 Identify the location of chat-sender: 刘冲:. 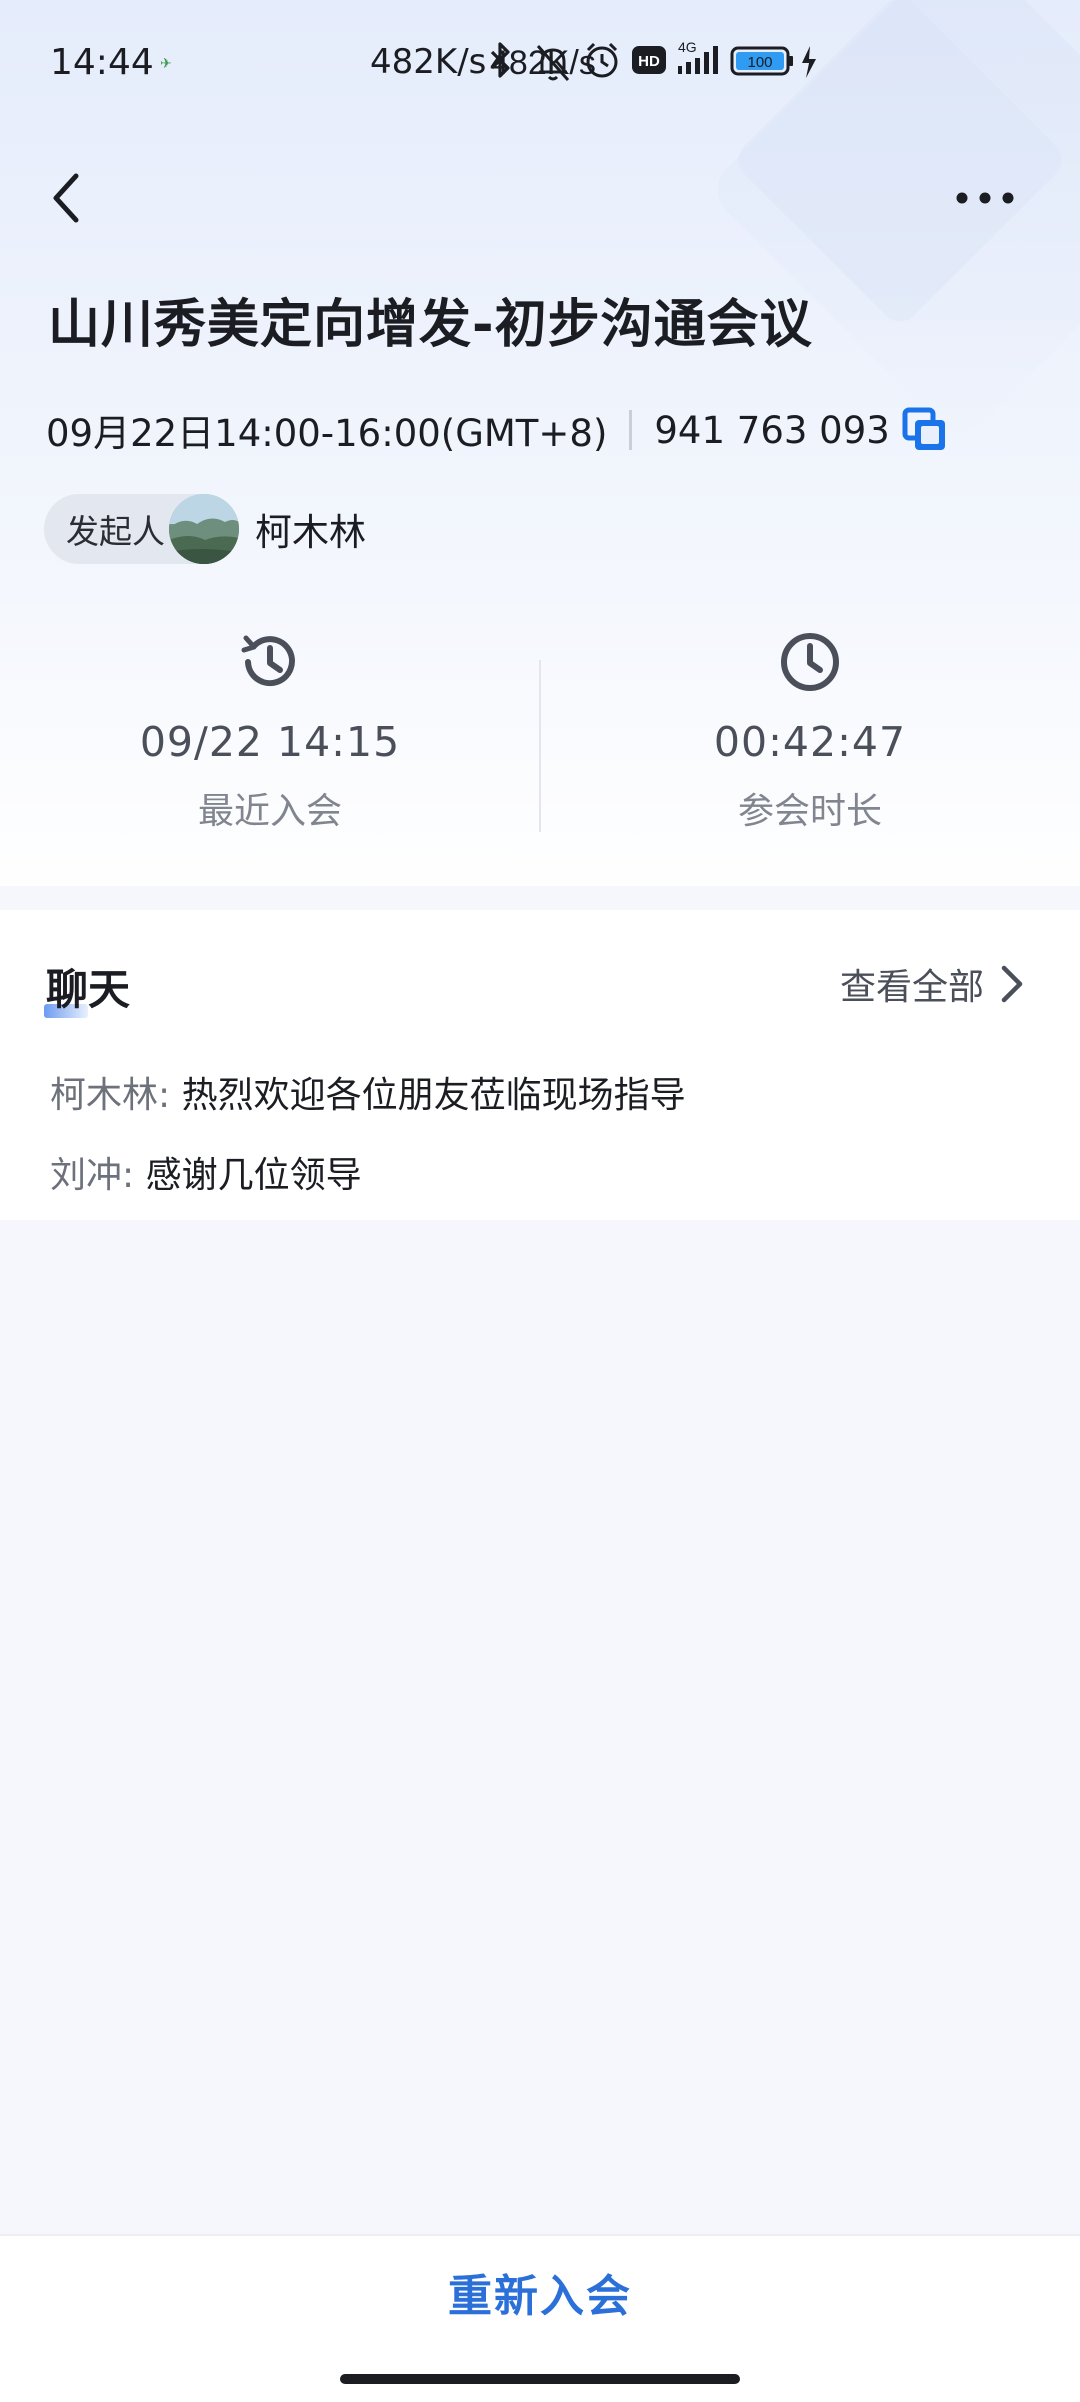
(92, 1175).